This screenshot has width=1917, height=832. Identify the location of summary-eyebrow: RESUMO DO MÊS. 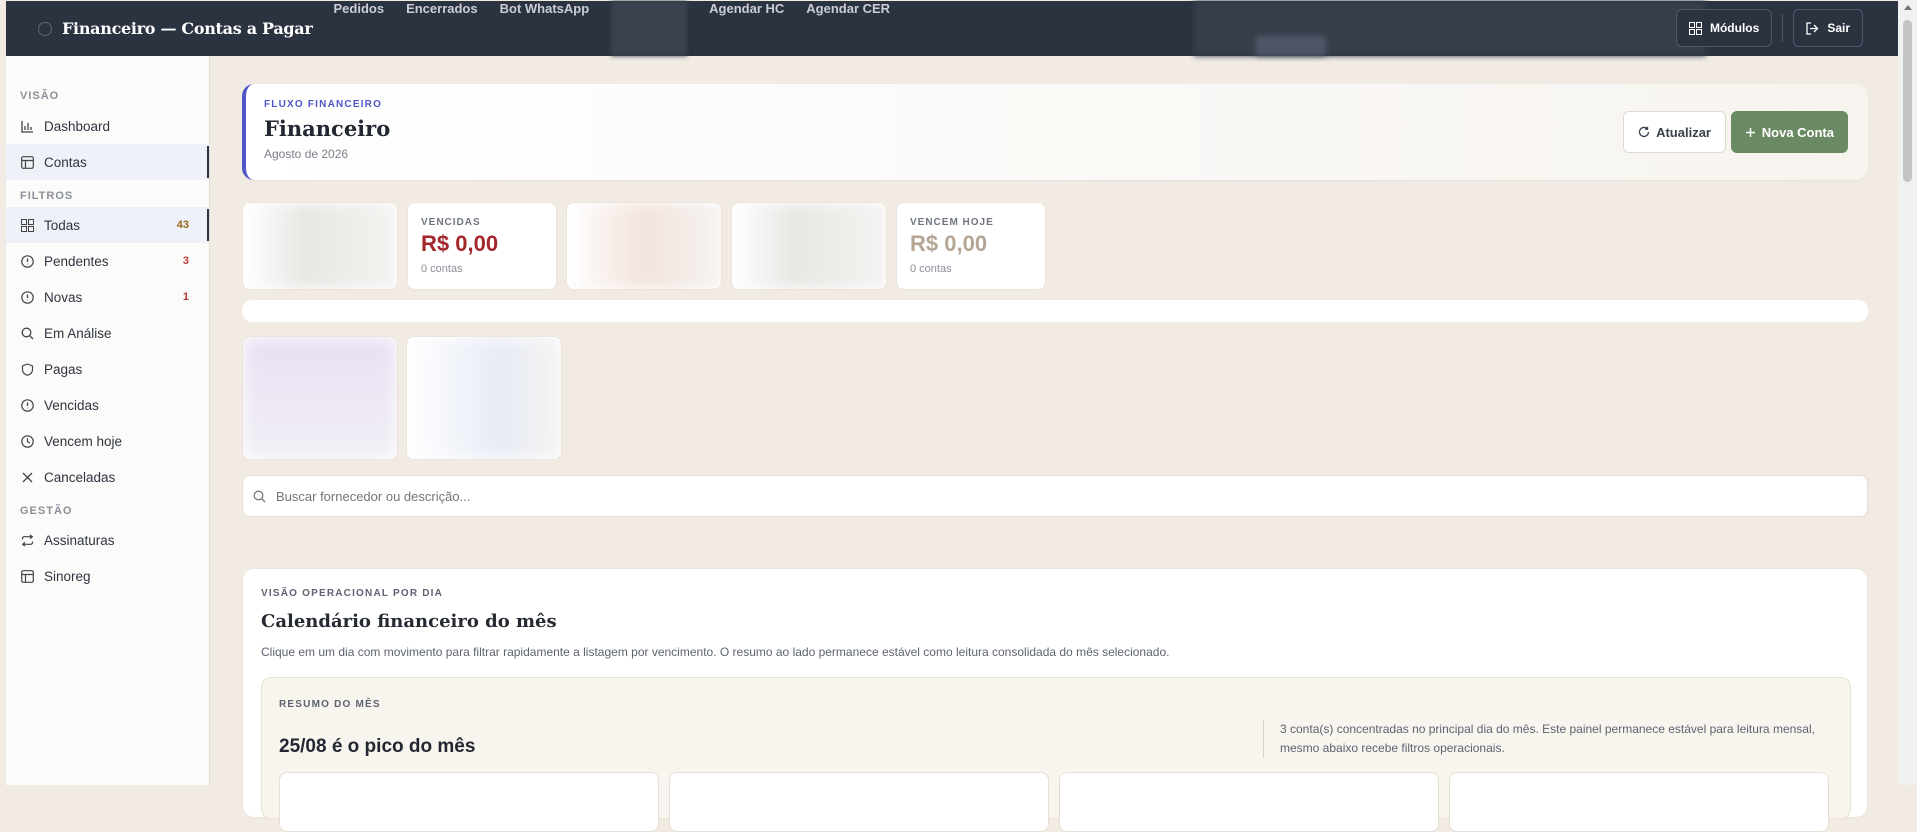
(330, 704).